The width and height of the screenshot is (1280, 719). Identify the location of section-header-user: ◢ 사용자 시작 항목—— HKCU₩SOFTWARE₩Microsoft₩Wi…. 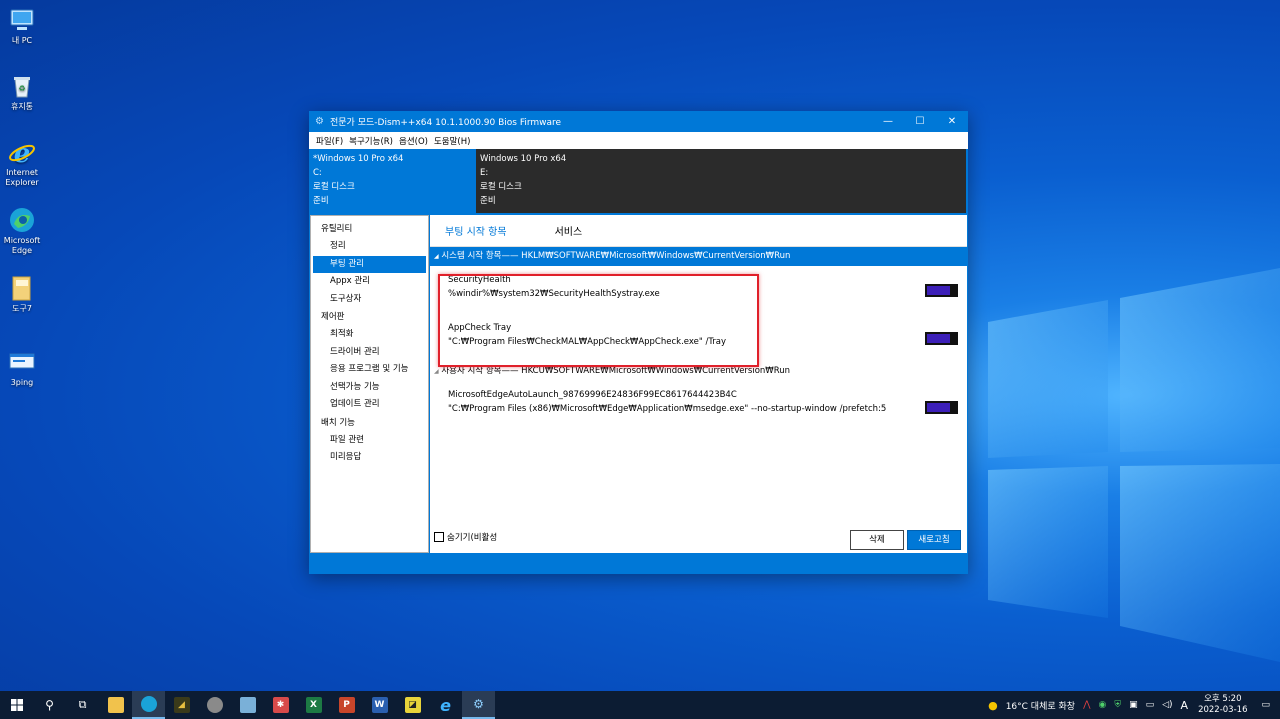
(698, 371).